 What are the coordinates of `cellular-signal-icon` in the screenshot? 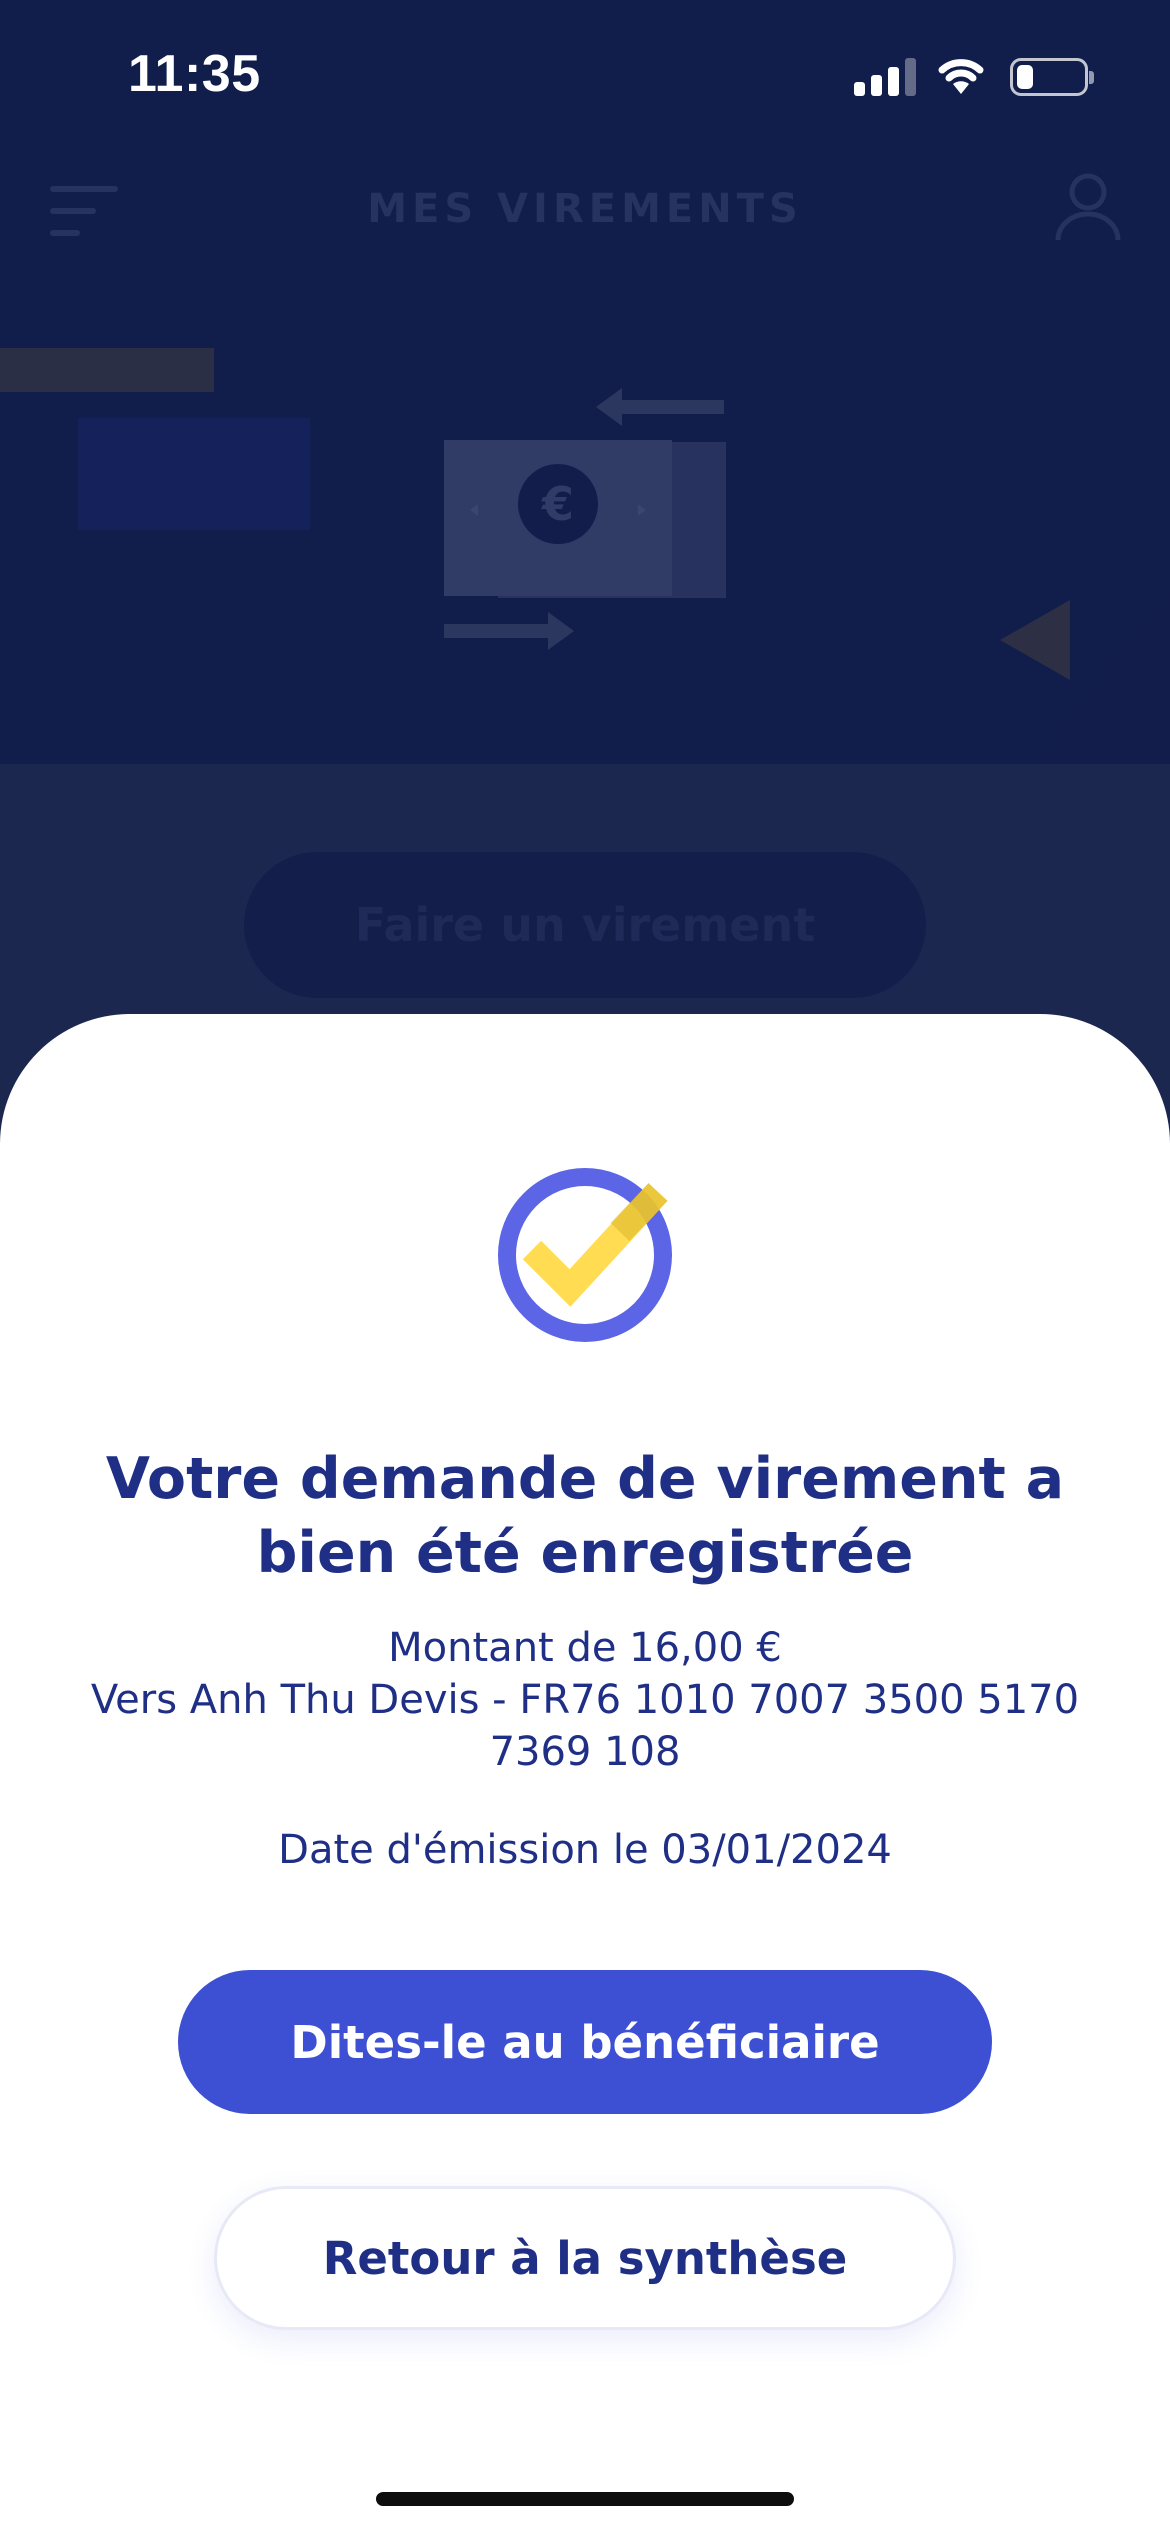 It's located at (885, 76).